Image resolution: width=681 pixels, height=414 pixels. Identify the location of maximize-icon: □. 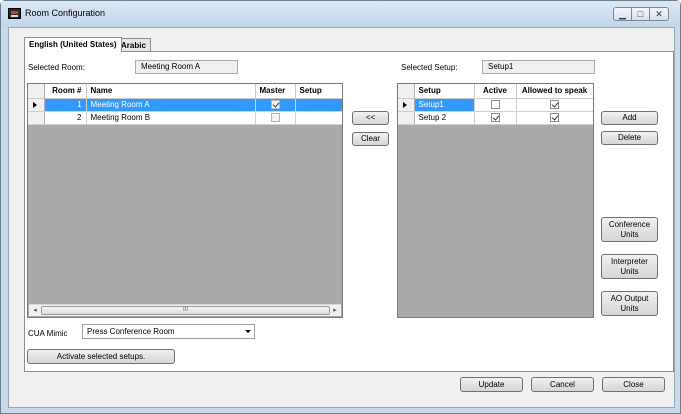
(640, 14).